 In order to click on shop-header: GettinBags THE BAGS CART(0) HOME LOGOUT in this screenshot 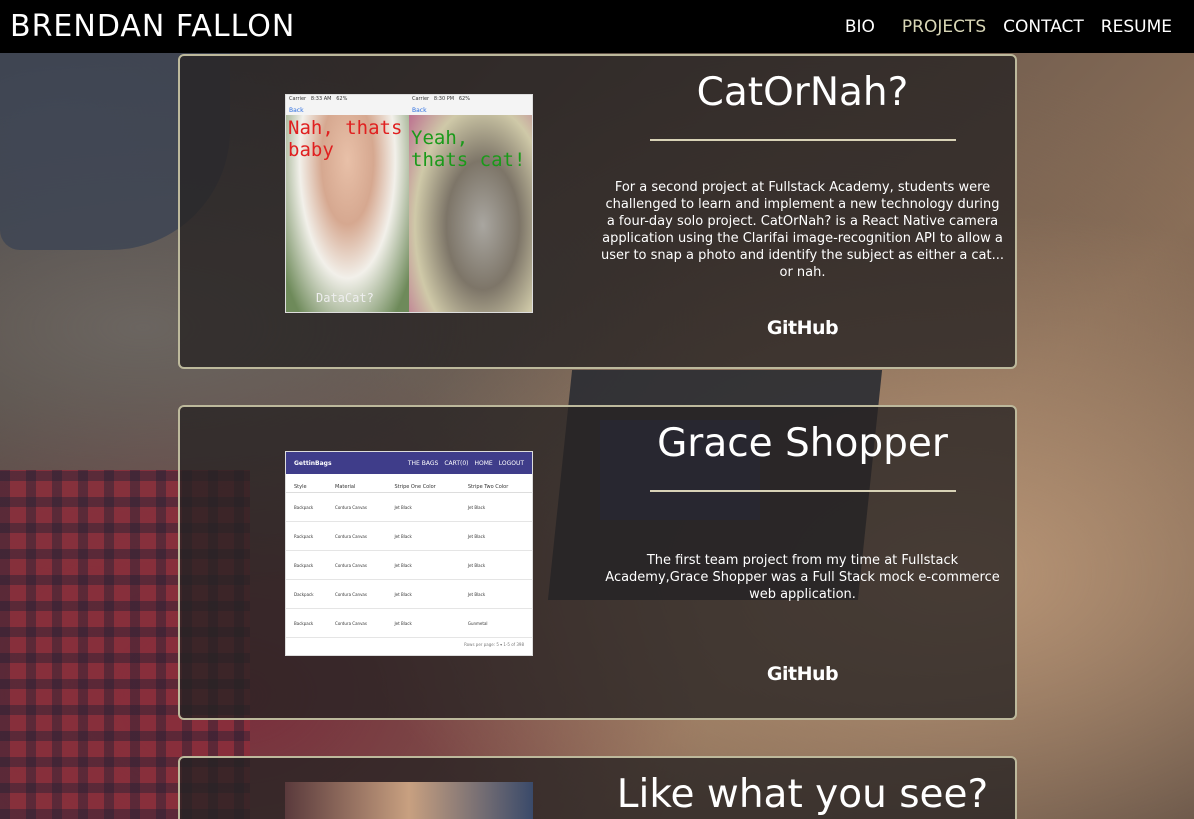, I will do `click(409, 463)`.